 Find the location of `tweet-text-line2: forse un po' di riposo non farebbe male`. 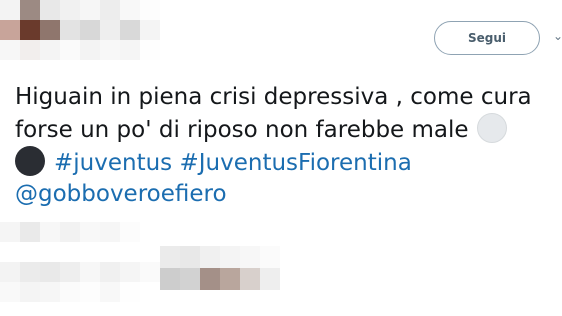

tweet-text-line2: forse un po' di riposo non farebbe male is located at coordinates (242, 130).